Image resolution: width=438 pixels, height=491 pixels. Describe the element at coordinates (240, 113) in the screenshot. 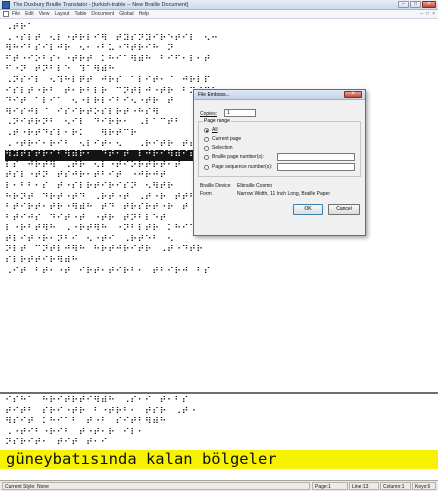

I see `copies-input: 1` at that location.